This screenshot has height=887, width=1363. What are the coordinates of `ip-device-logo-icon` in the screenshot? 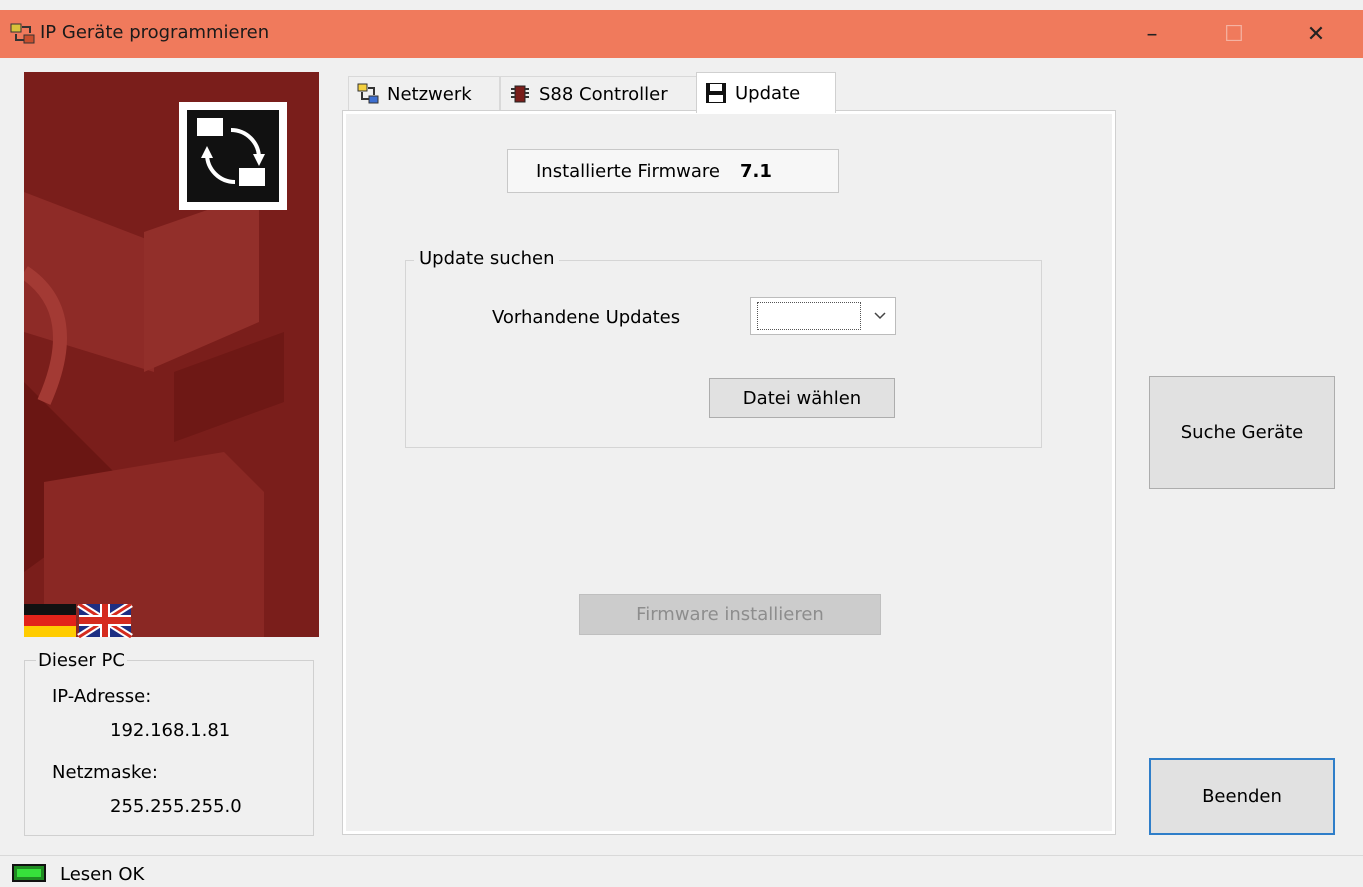 It's located at (233, 156).